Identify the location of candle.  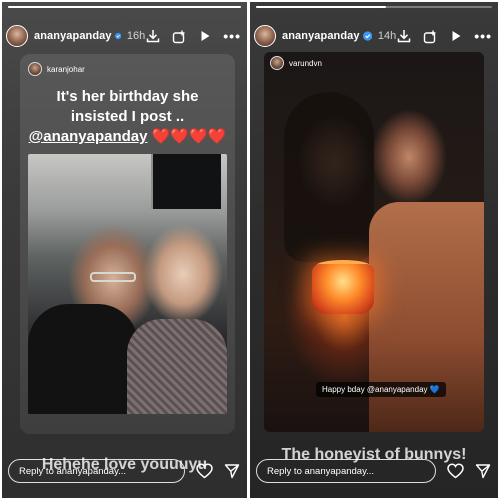
(343, 289).